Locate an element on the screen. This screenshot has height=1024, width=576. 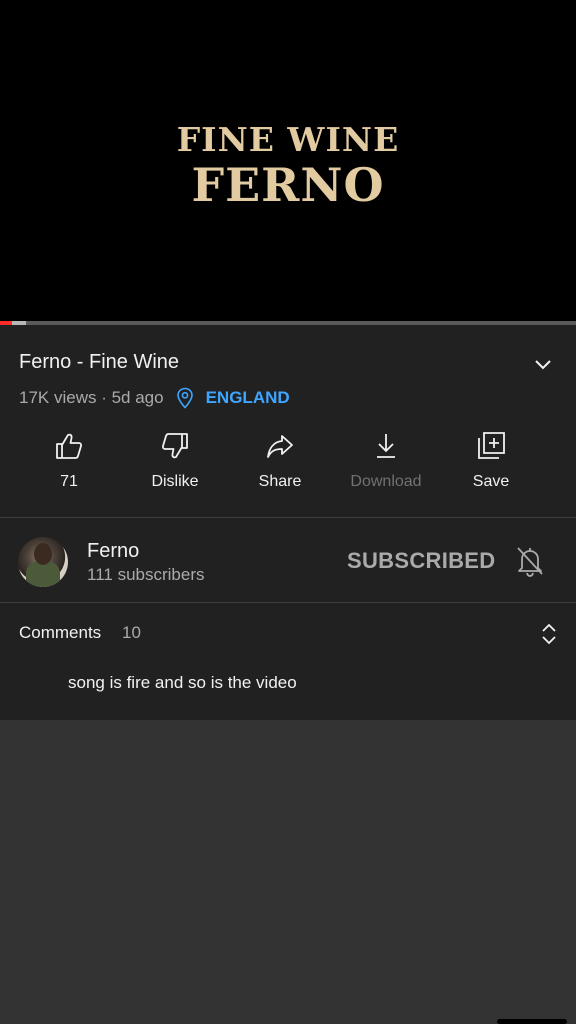
location-link: ENGLAND is located at coordinates (248, 398).